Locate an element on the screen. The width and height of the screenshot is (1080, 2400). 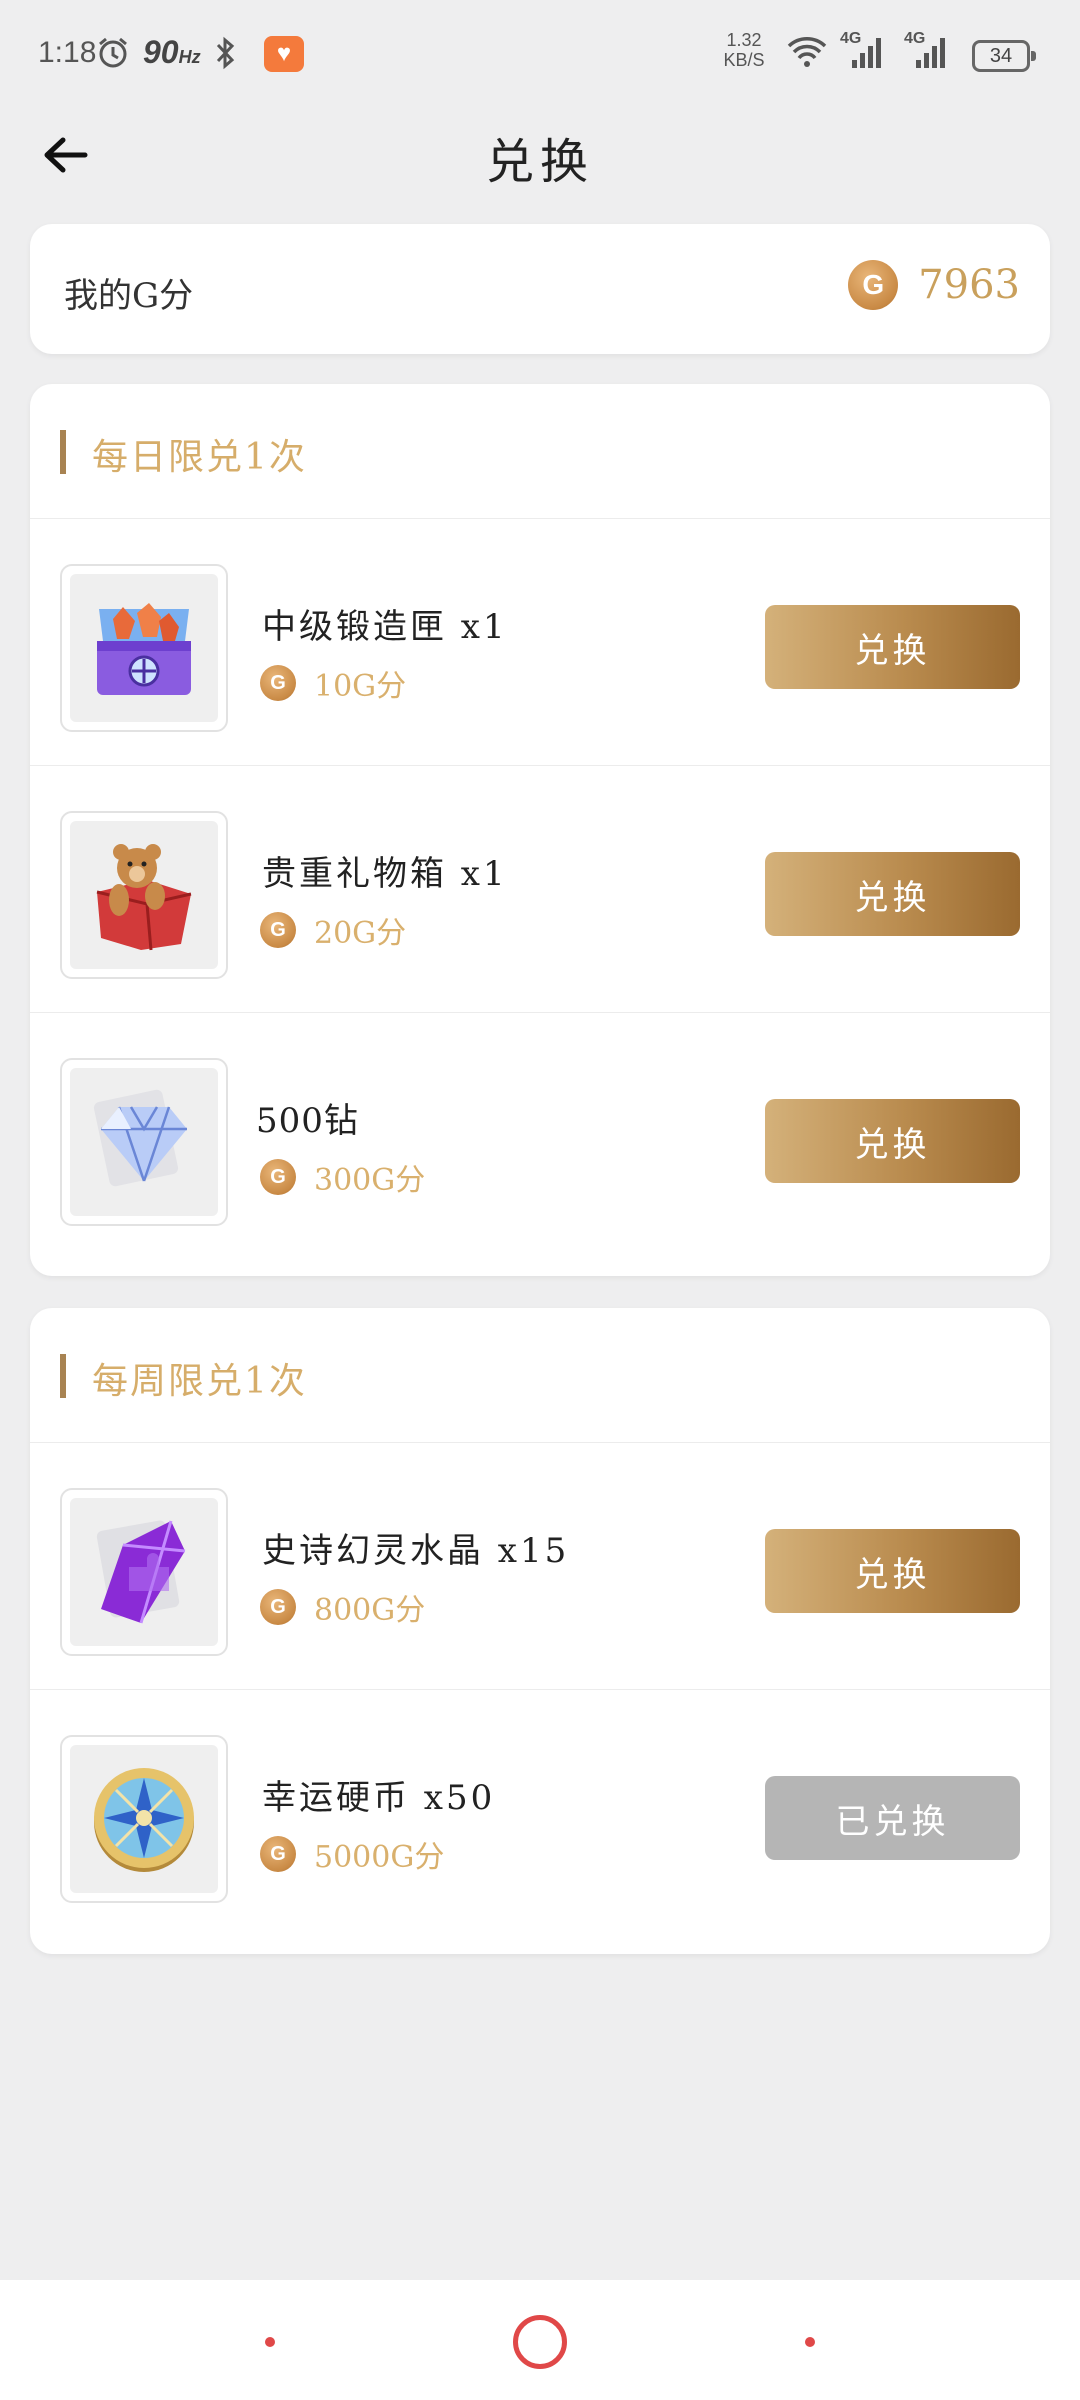
item-name: 幸运硬币 x50 is located at coordinates (379, 1798).